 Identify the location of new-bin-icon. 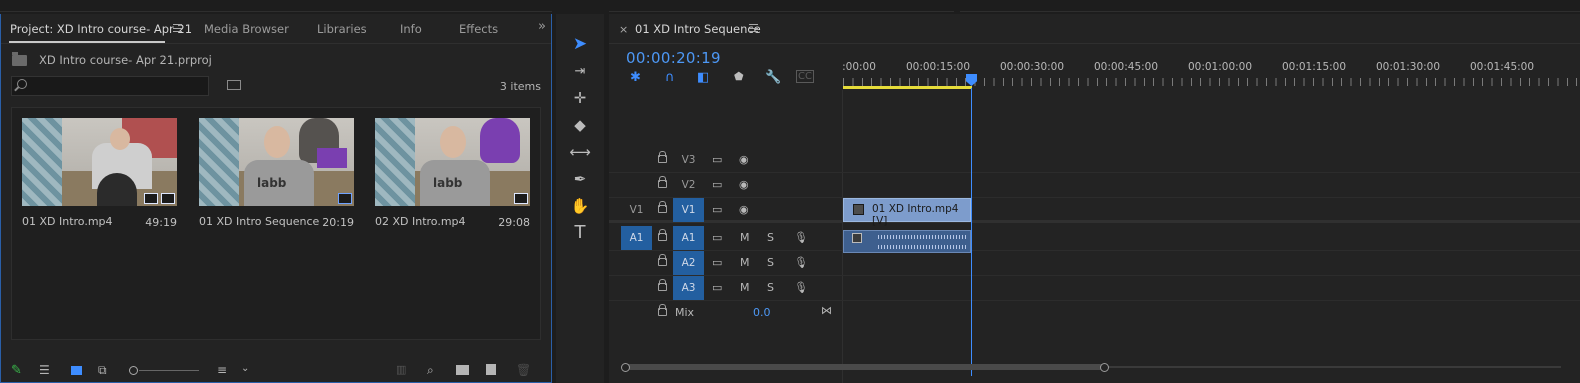
(462, 370).